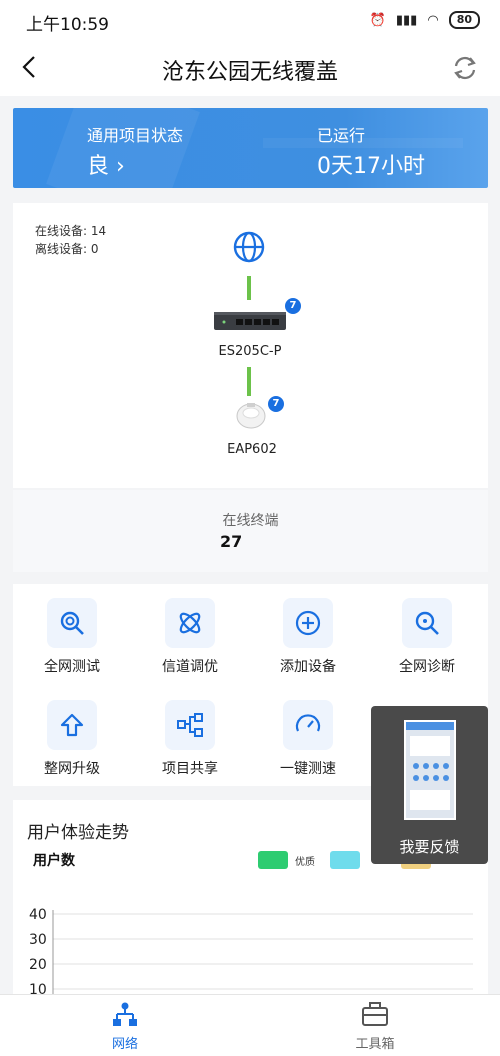  What do you see at coordinates (67, 249) in the screenshot?
I see `offline-devices: 离线设备: 0` at bounding box center [67, 249].